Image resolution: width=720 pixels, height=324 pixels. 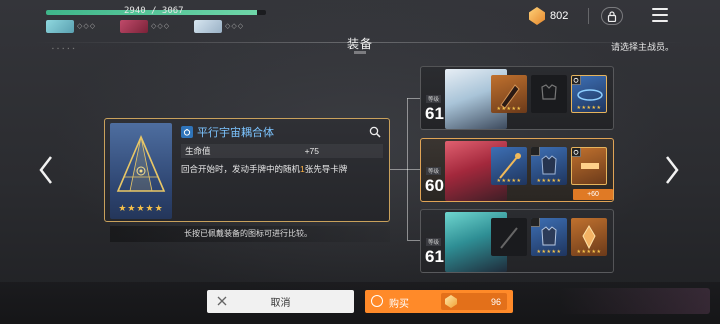 What do you see at coordinates (642, 47) in the screenshot?
I see `select-operator-hint: 请选择主战员。` at bounding box center [642, 47].